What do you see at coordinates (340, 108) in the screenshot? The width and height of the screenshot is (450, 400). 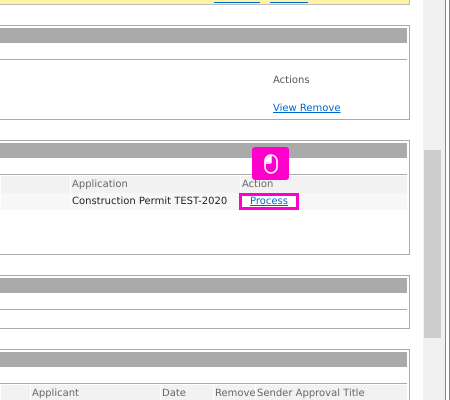 I see `view-remove-link: View Remove` at bounding box center [340, 108].